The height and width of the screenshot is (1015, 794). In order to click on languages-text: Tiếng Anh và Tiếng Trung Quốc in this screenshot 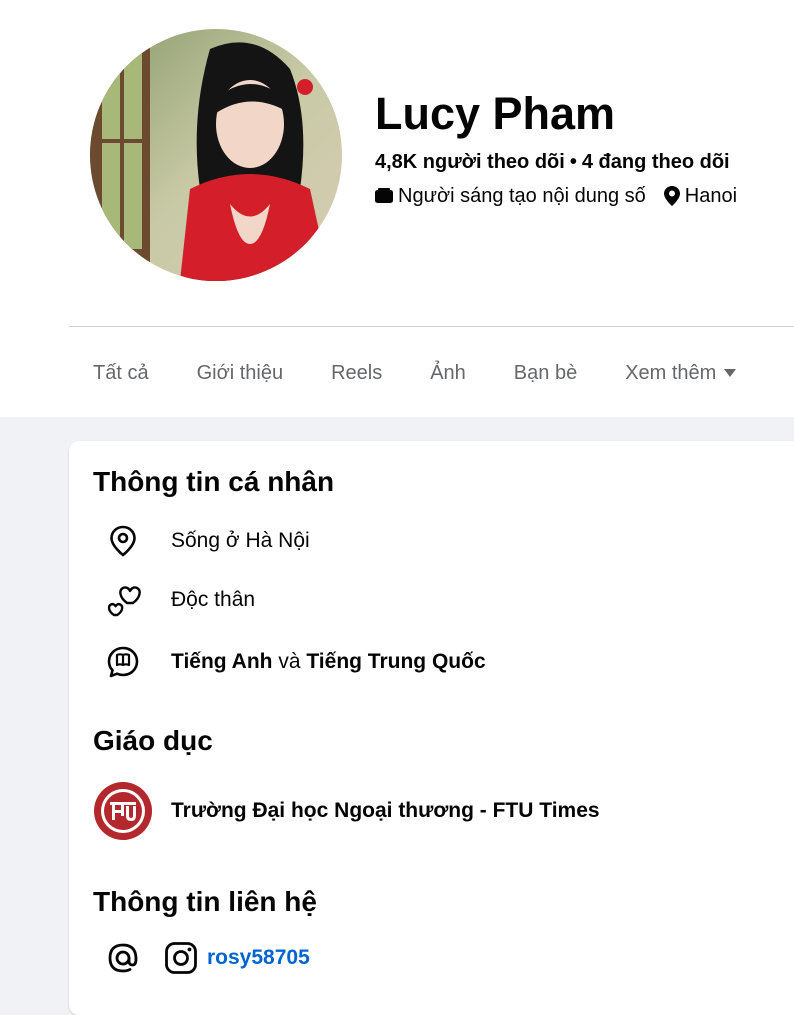, I will do `click(328, 662)`.